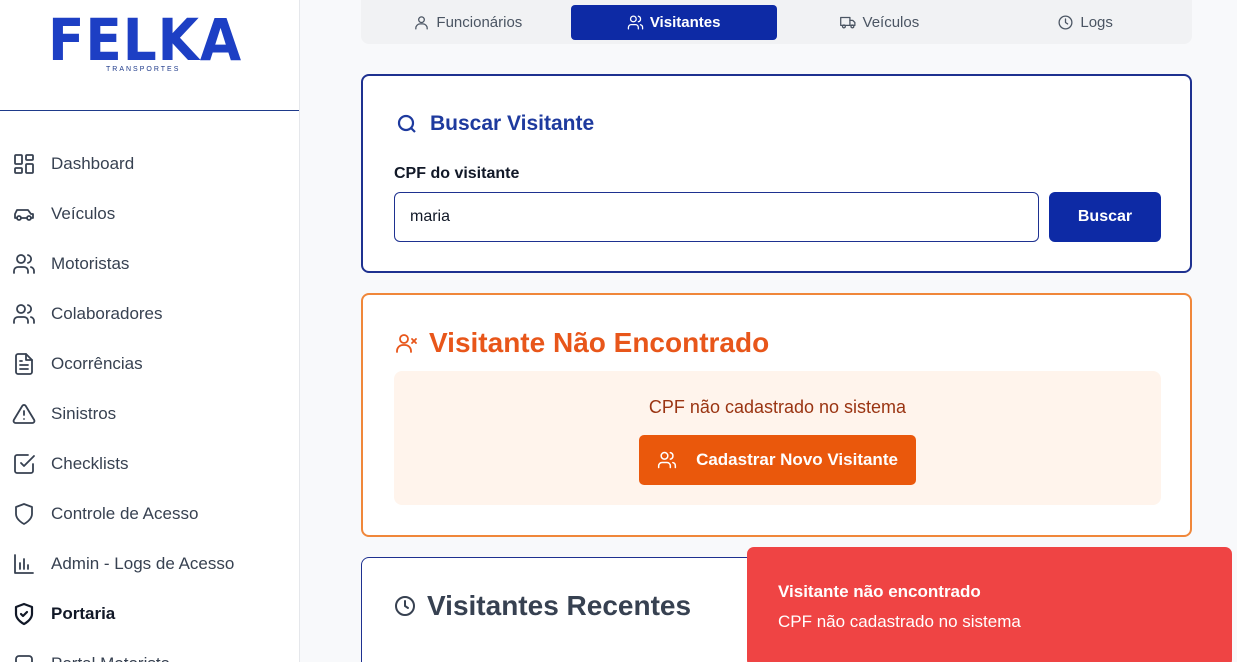  Describe the element at coordinates (149, 414) in the screenshot. I see `sidebar-item-sinistros: Sinistros` at that location.